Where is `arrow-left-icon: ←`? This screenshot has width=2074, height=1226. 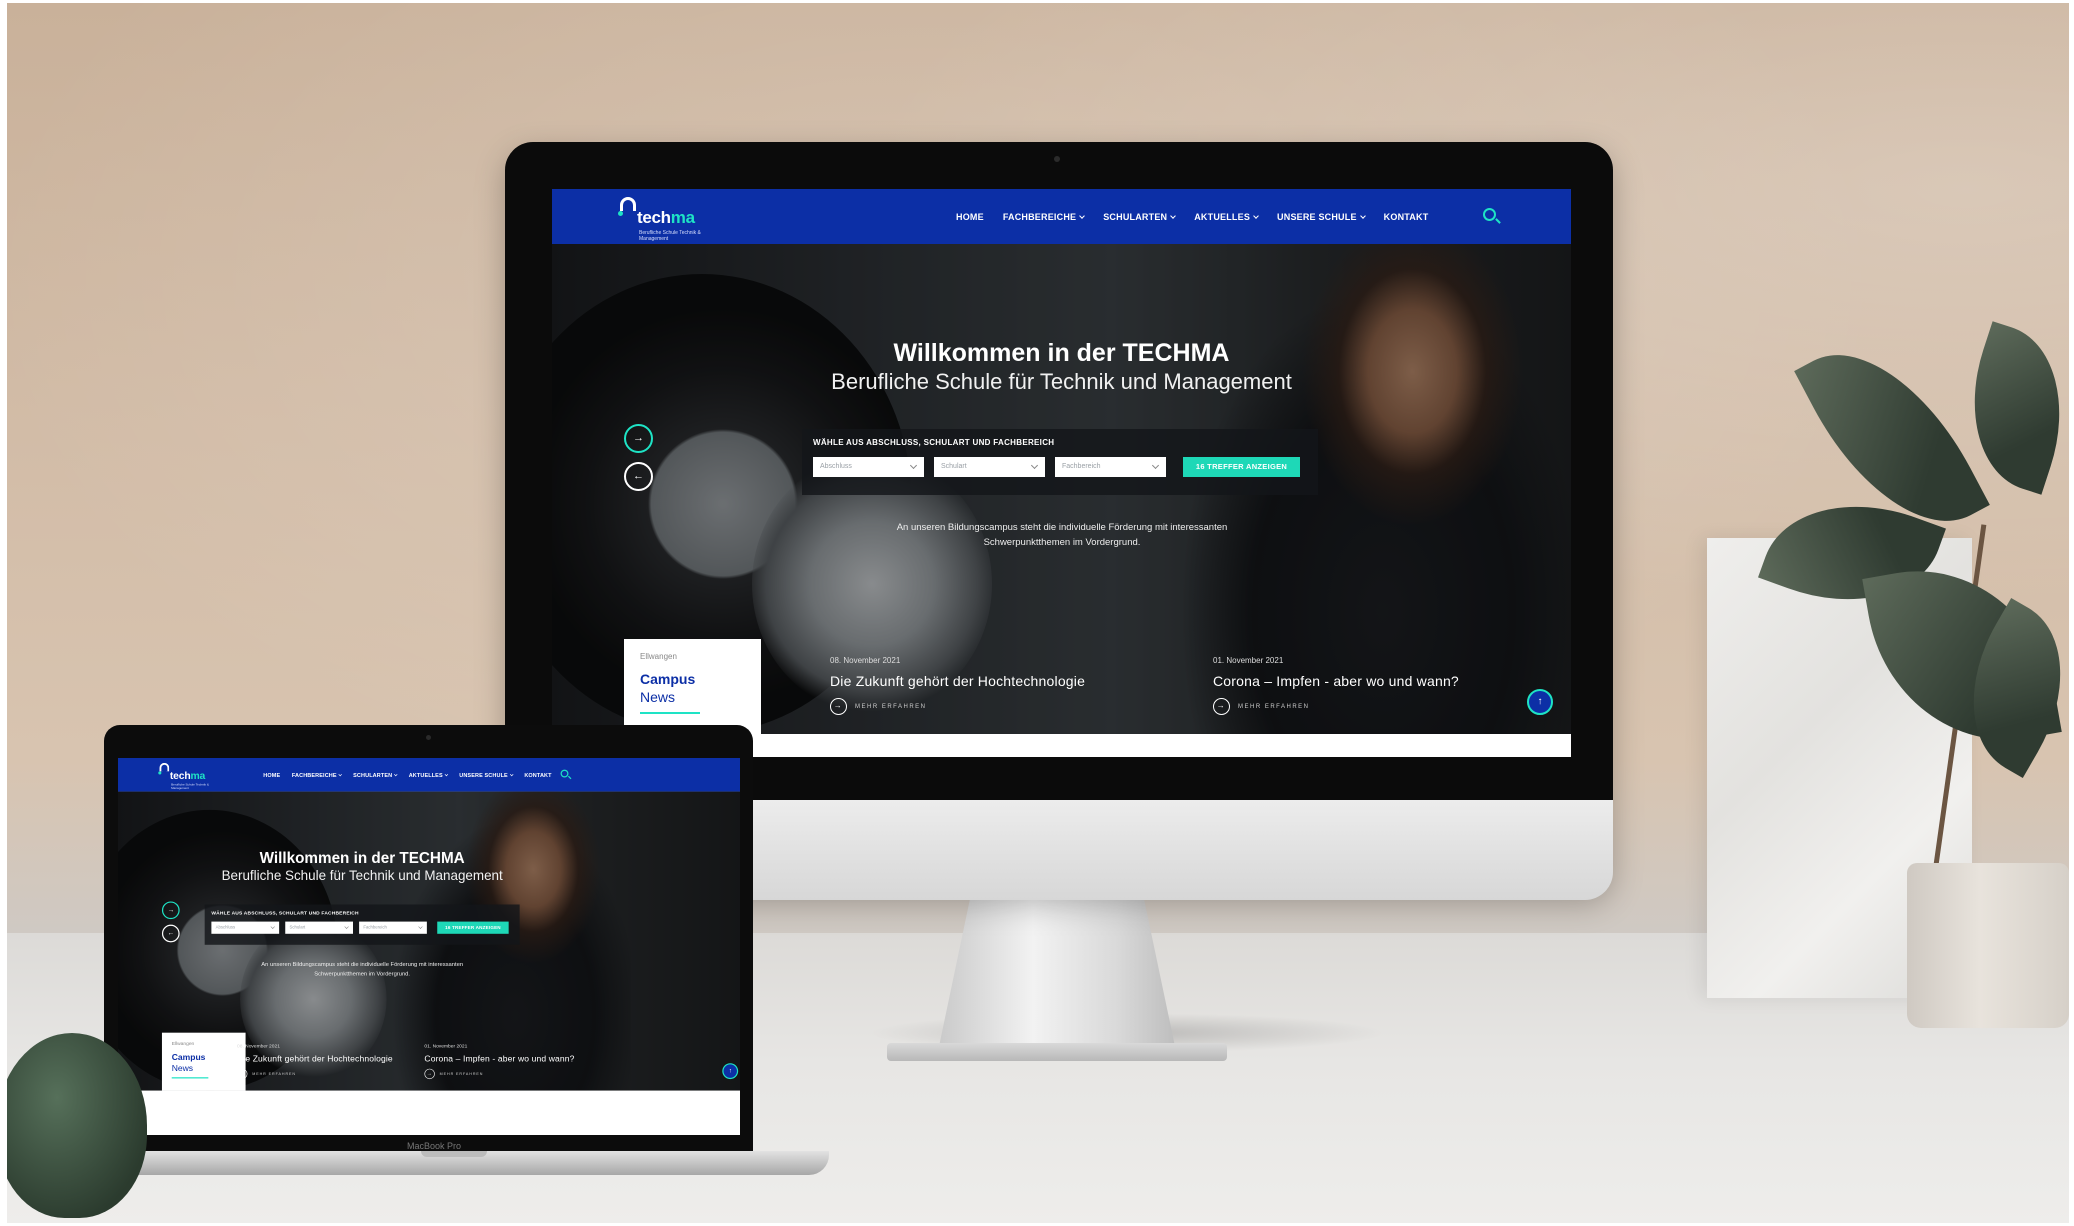
arrow-left-icon: ← is located at coordinates (638, 476).